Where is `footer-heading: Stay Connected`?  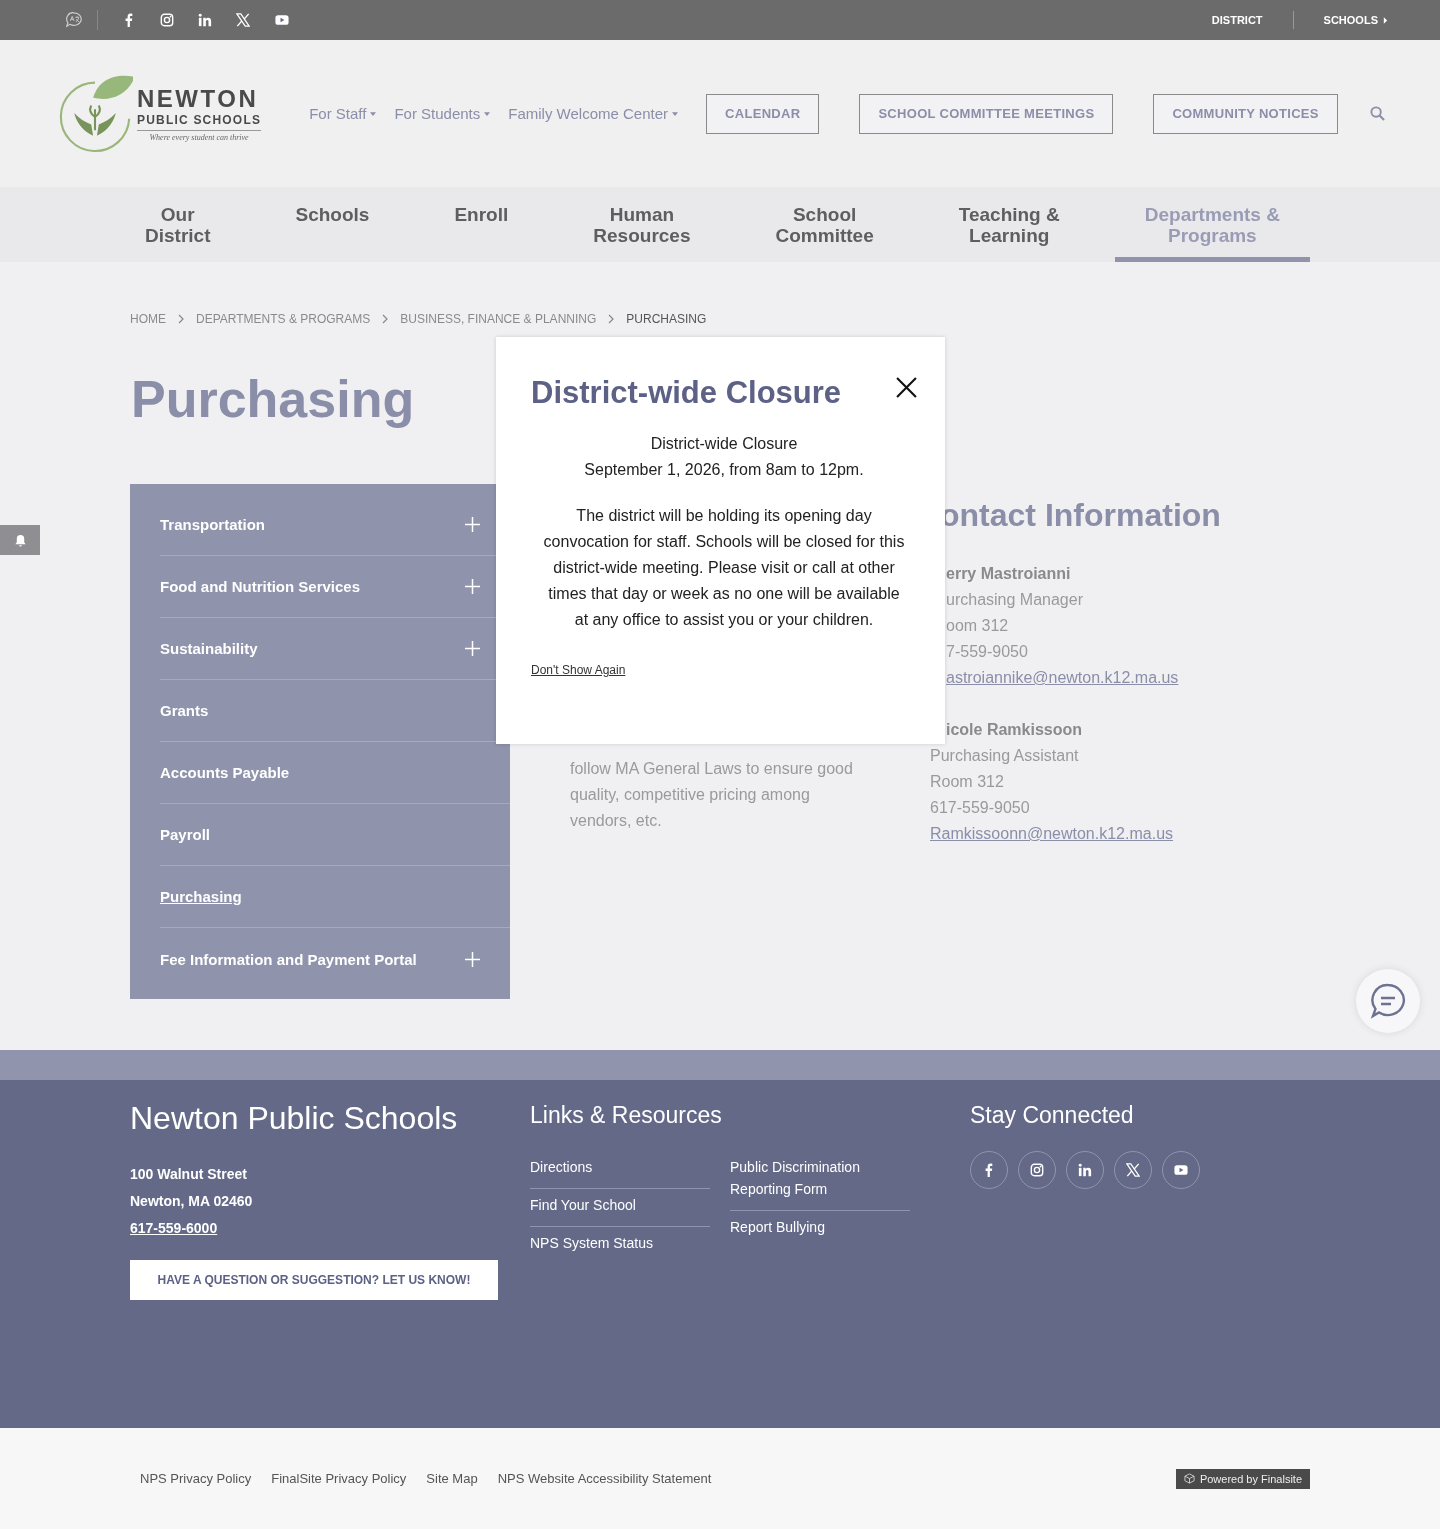
footer-heading: Stay Connected is located at coordinates (1052, 1115).